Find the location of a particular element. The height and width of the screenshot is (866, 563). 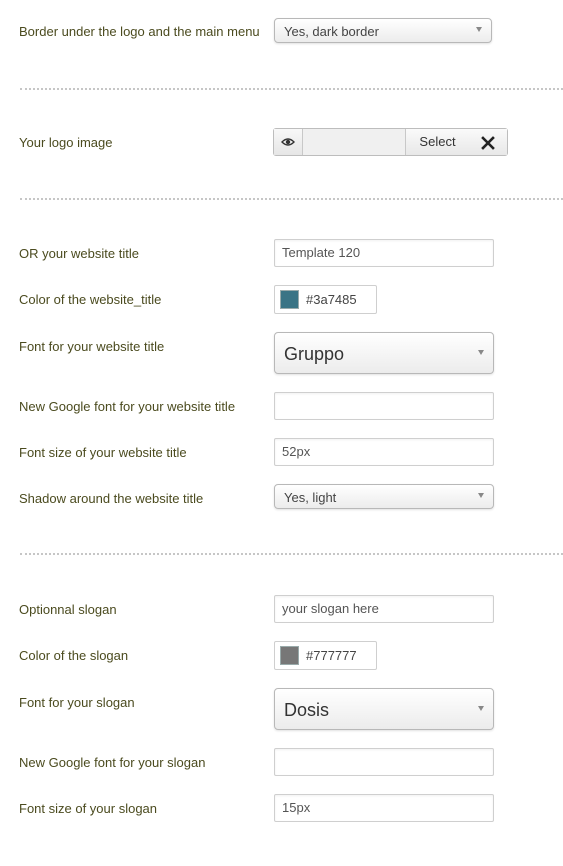

title-color-swatch is located at coordinates (289, 299).